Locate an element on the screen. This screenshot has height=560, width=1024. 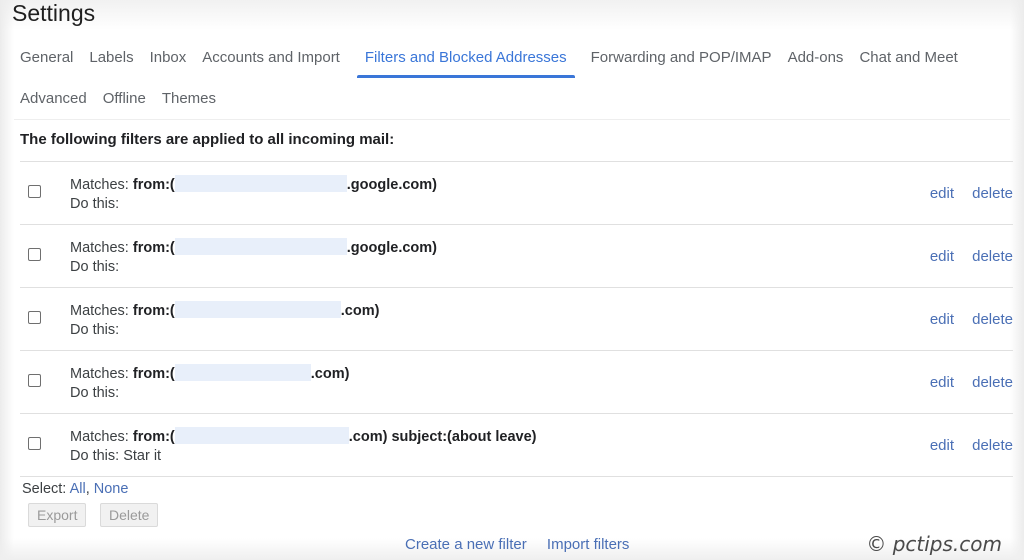
tab-add-ons: Add-ons is located at coordinates (816, 60).